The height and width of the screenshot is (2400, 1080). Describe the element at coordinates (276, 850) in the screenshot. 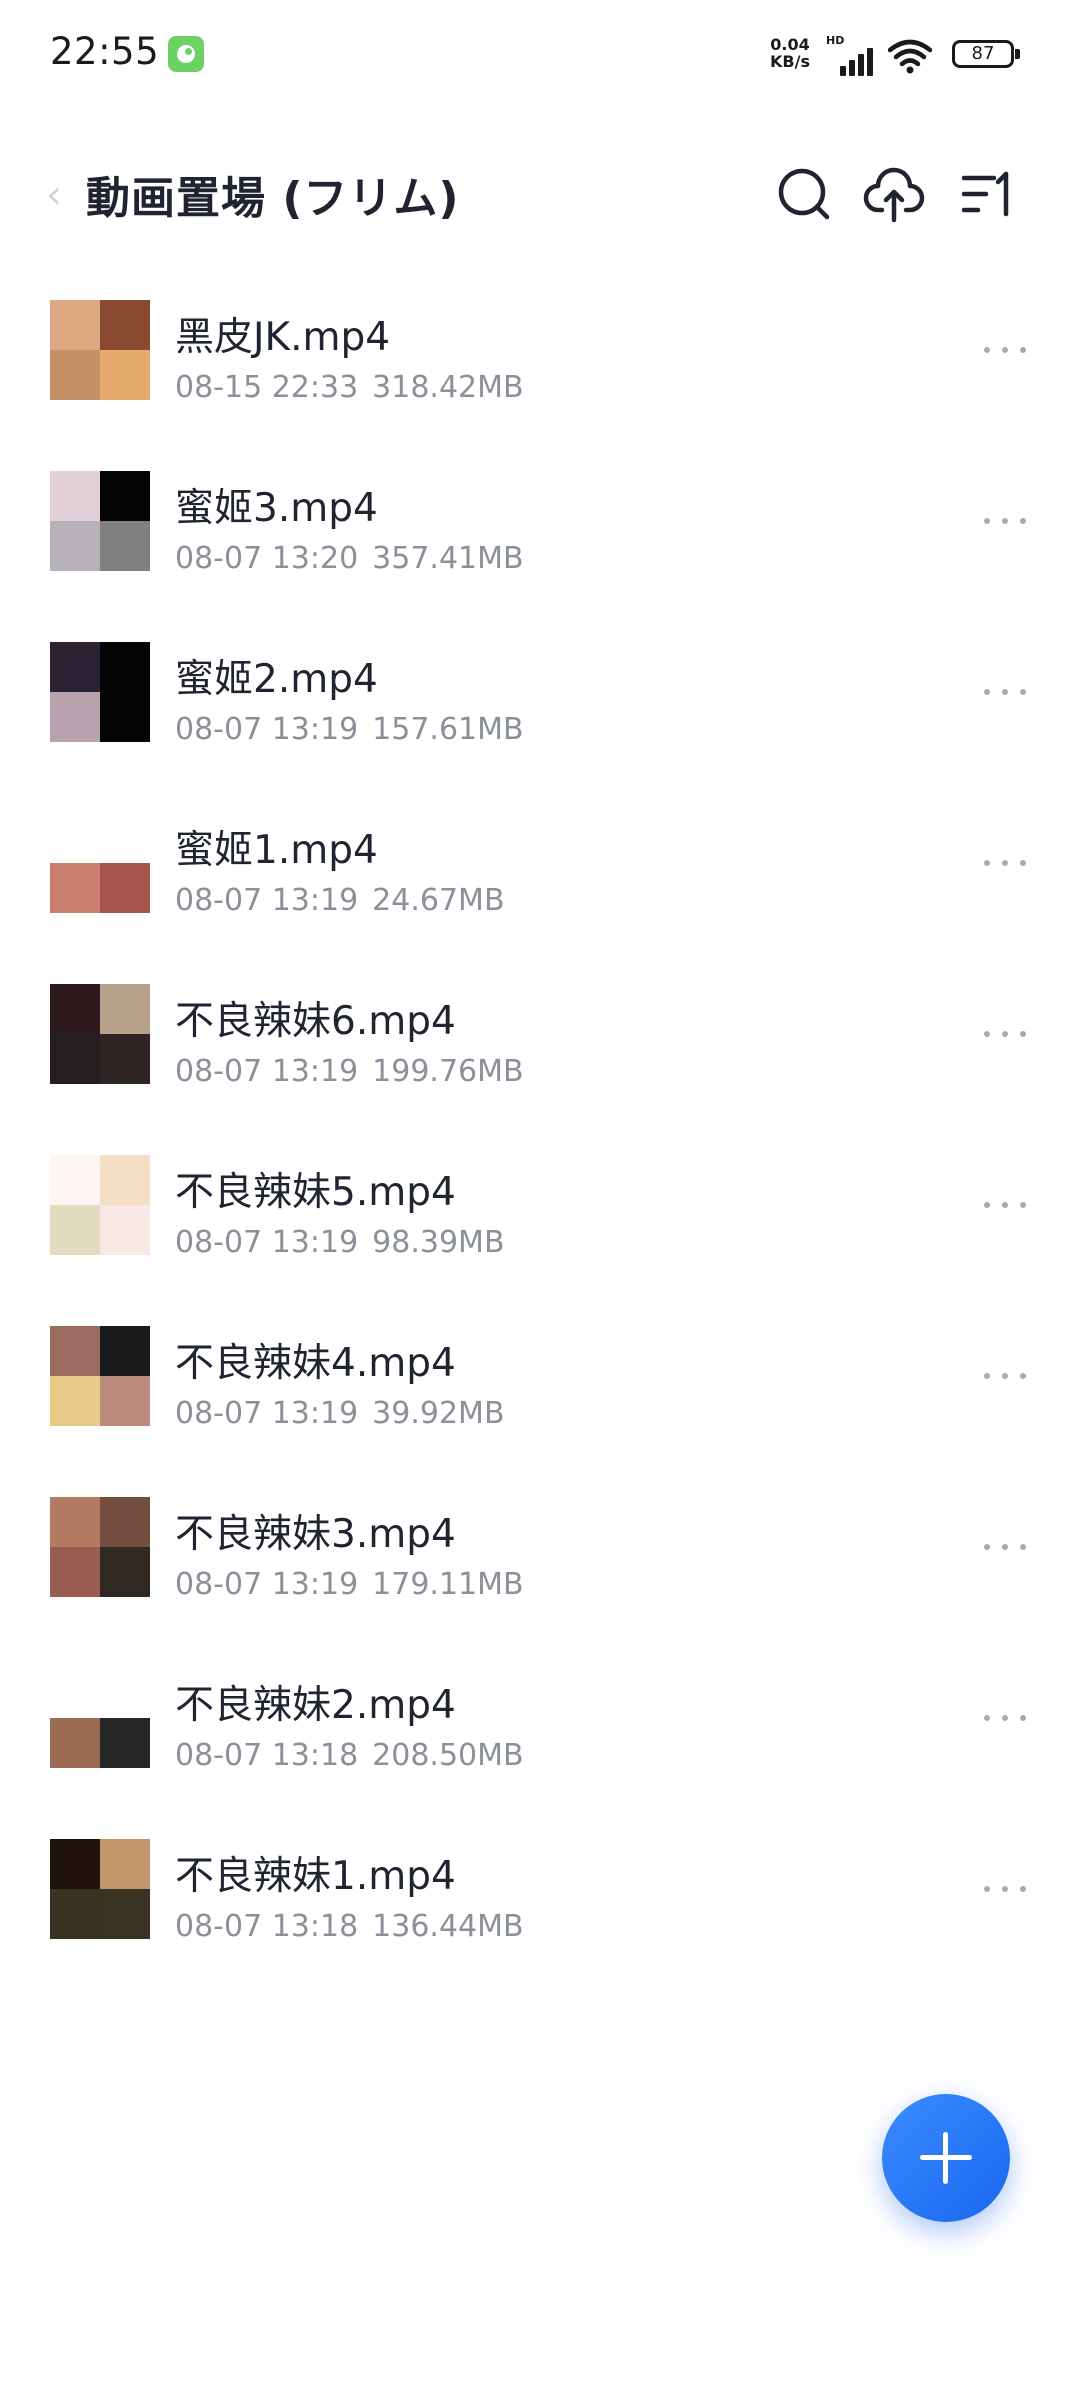

I see `file-name: 蜜姬1.mp4` at that location.